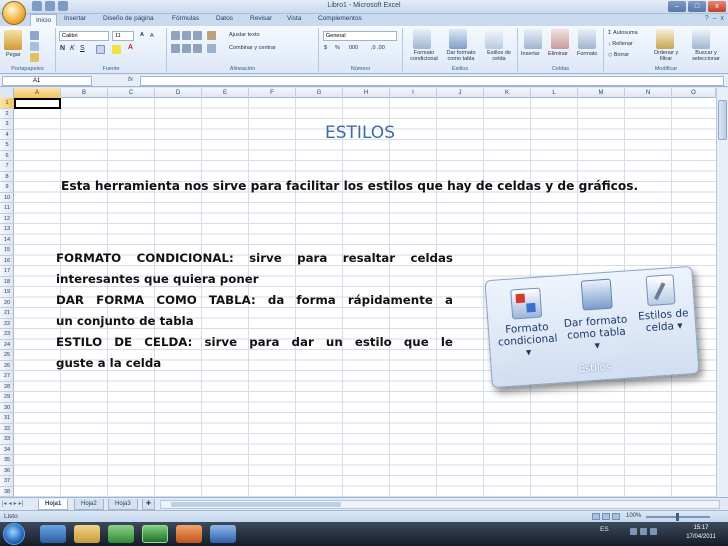 Image resolution: width=728 pixels, height=546 pixels. What do you see at coordinates (7, 282) in the screenshot?
I see `row-header: 18` at bounding box center [7, 282].